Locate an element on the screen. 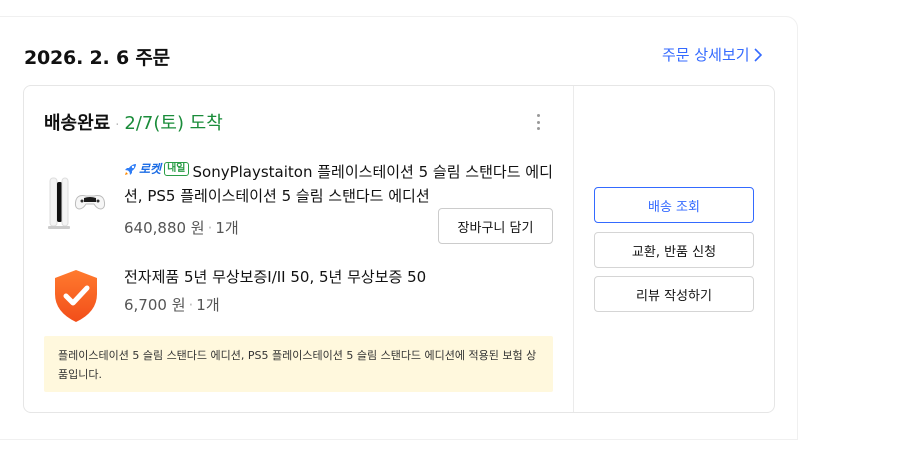  track-delivery-button: 배송 조회 is located at coordinates (674, 205).